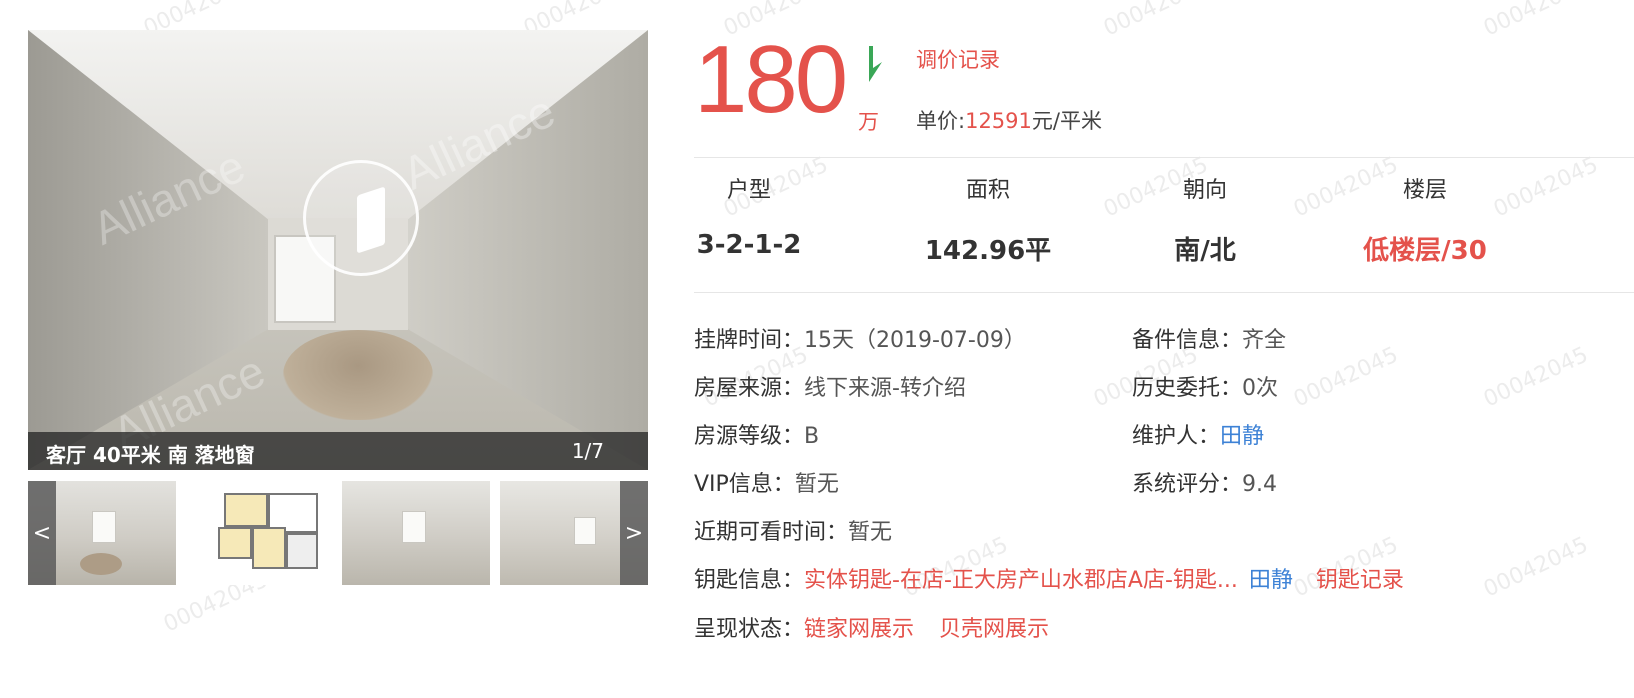  I want to click on history-row: 历史委托：0次, so click(1205, 386).